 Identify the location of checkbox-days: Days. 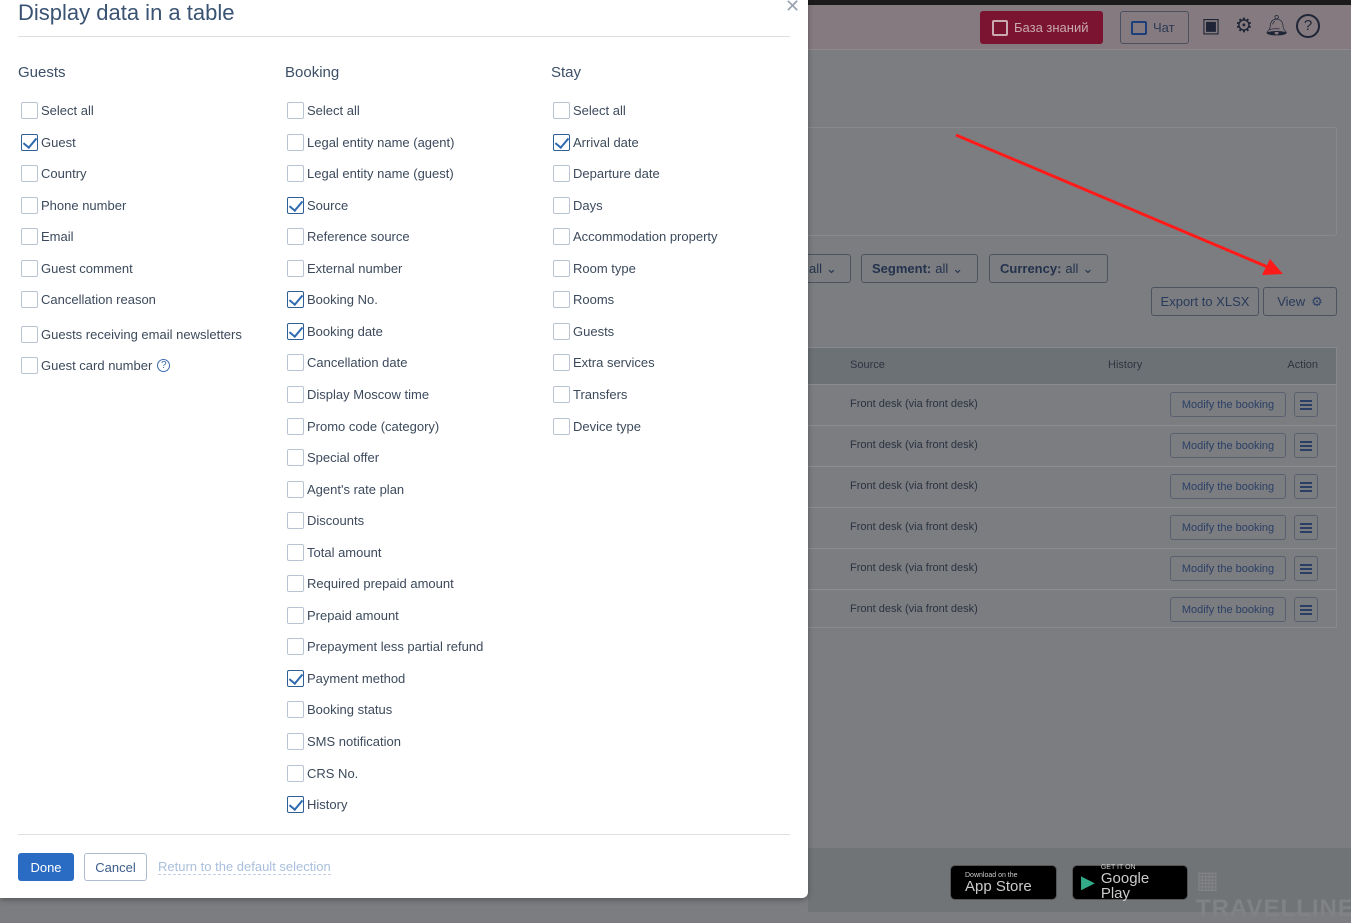
(578, 205).